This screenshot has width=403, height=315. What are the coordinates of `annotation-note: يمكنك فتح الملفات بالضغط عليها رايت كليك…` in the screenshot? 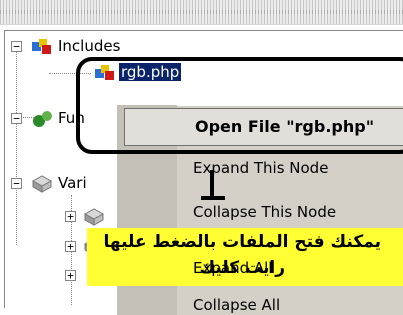 It's located at (245, 257).